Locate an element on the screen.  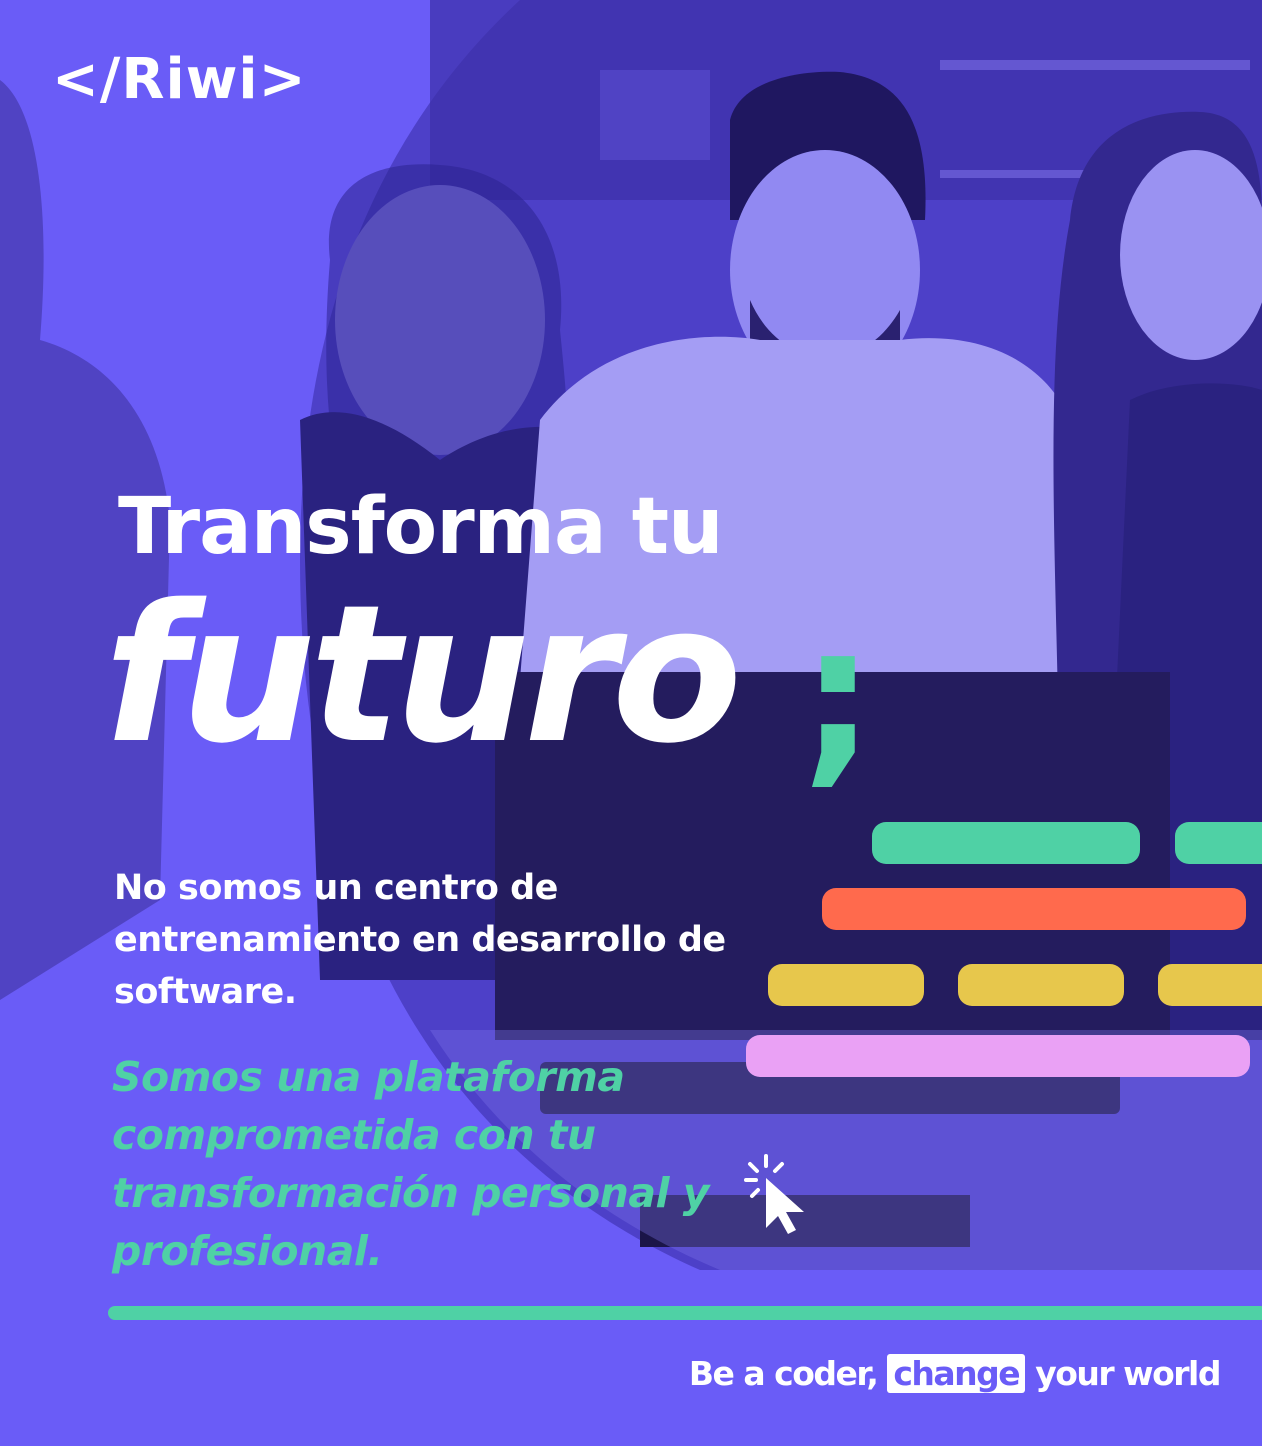
tagline: Be a coder, change your world is located at coordinates (954, 1374).